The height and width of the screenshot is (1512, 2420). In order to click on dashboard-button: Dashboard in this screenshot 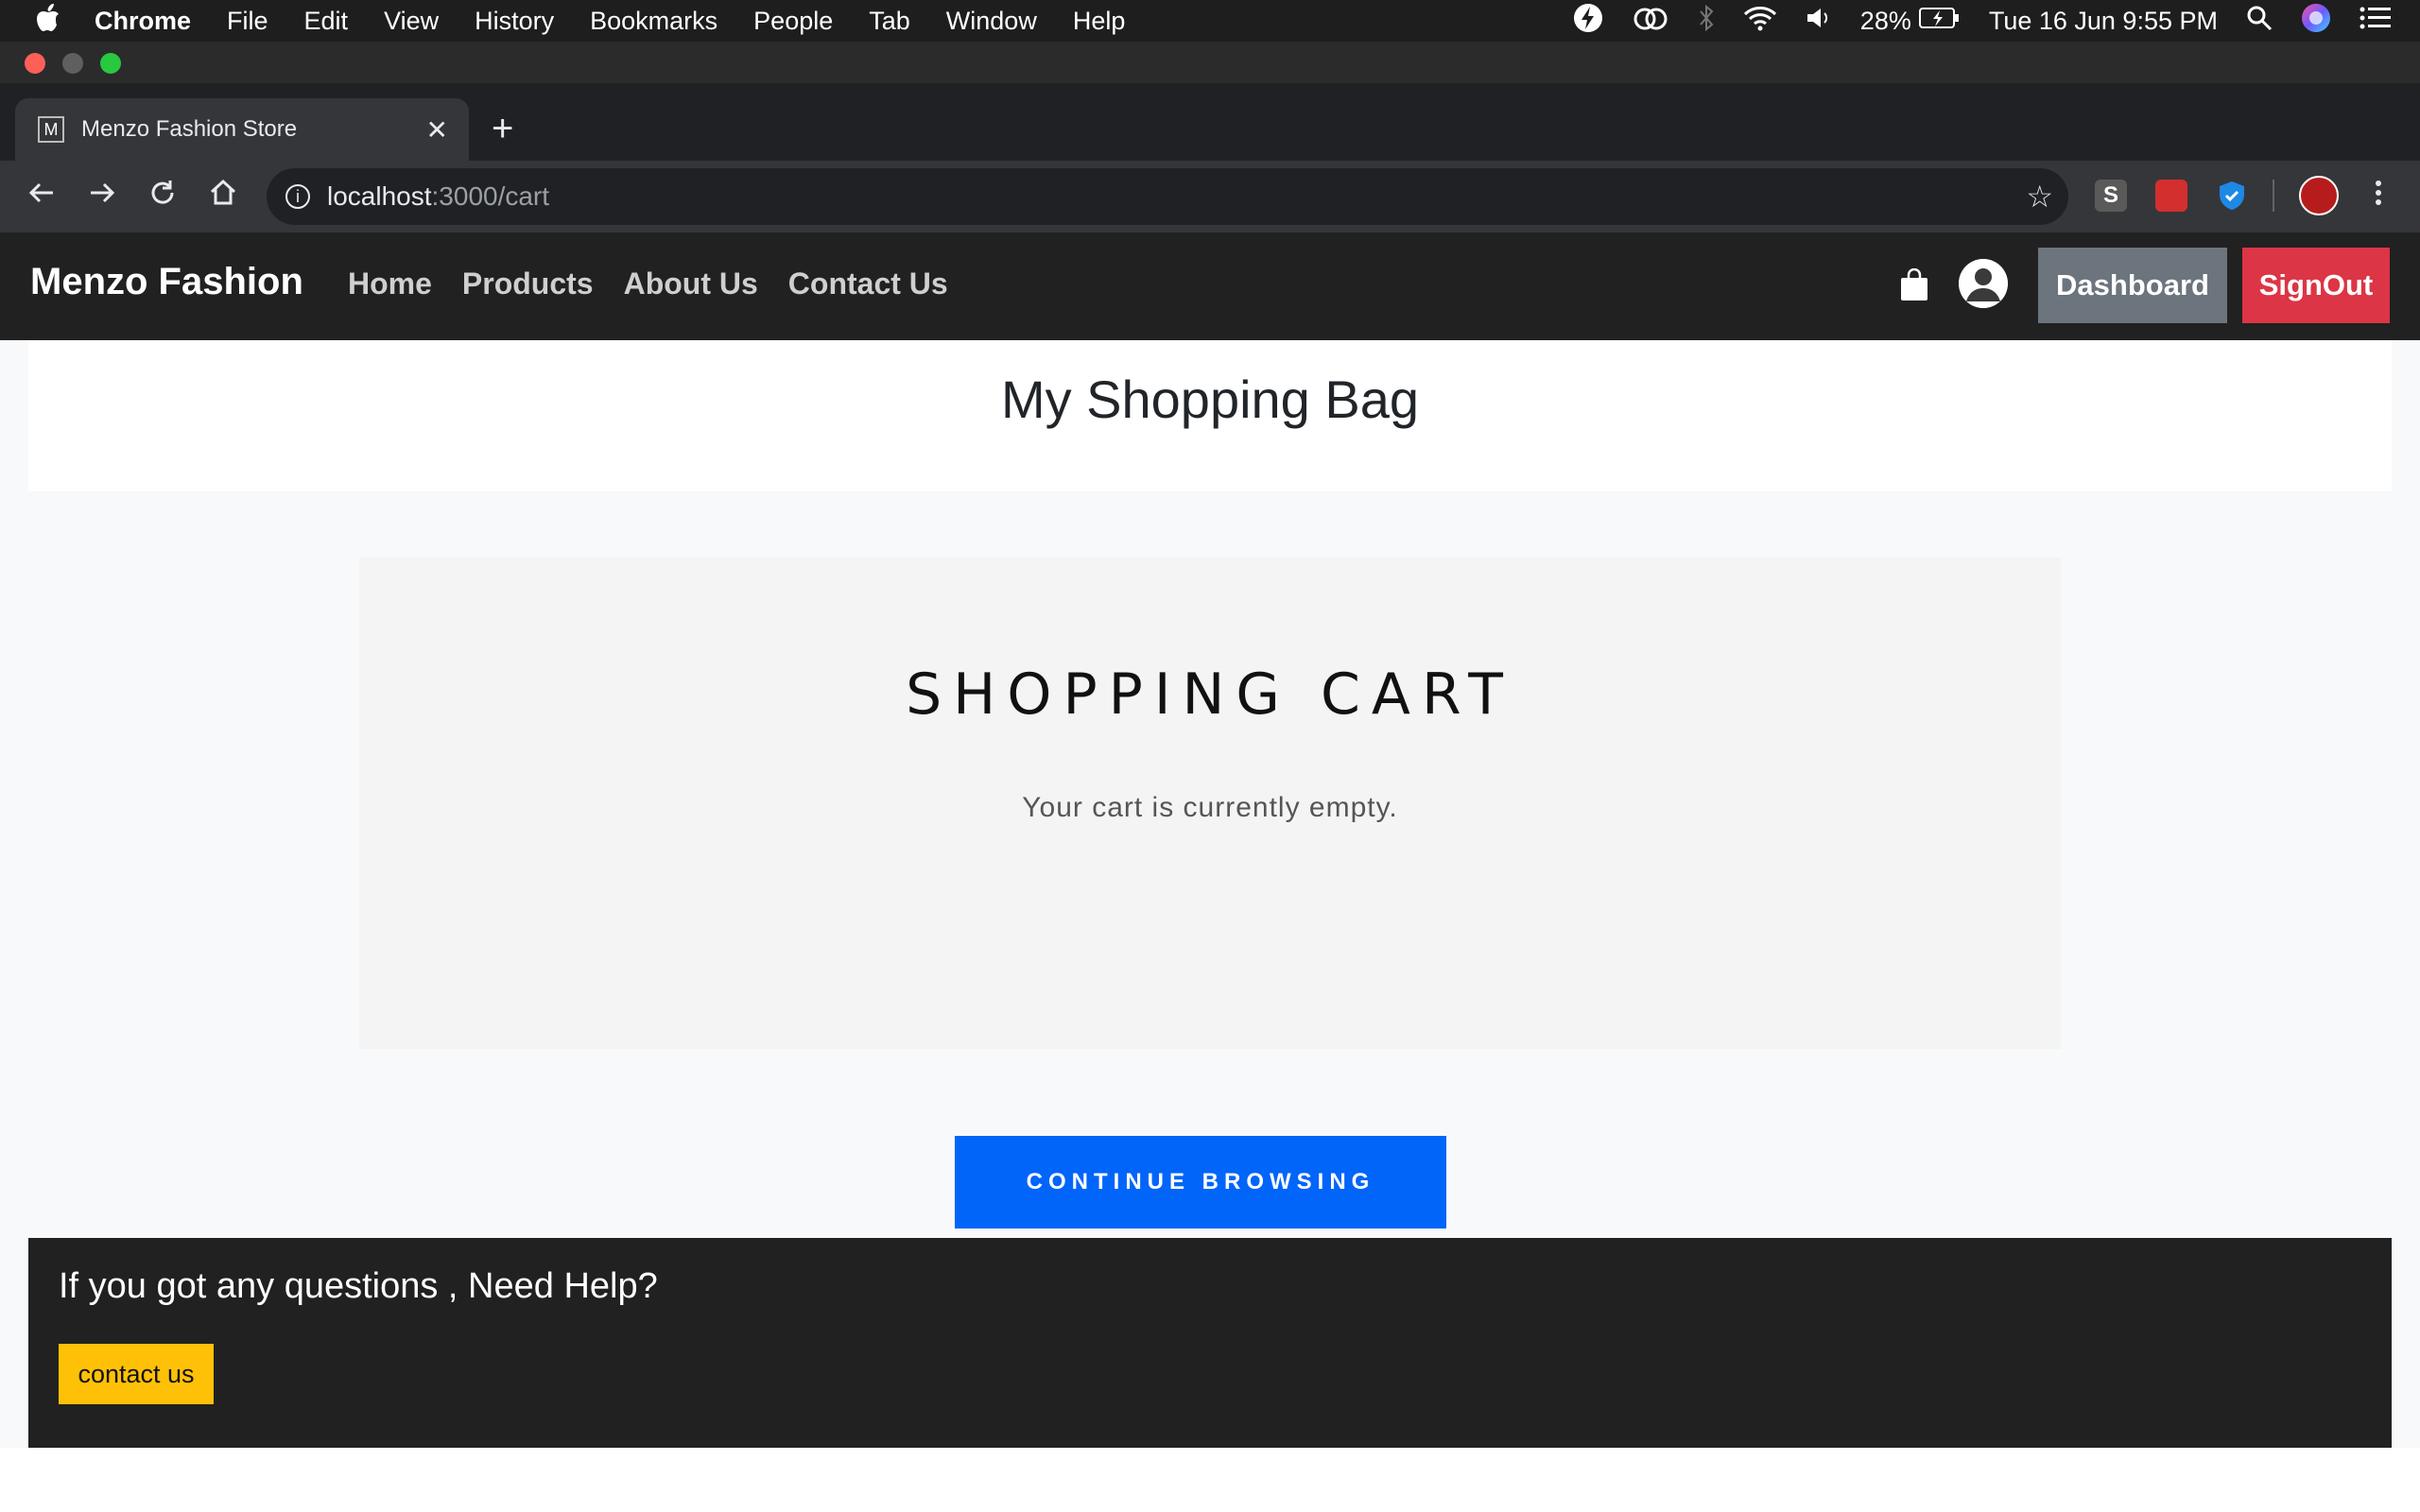, I will do `click(2132, 285)`.